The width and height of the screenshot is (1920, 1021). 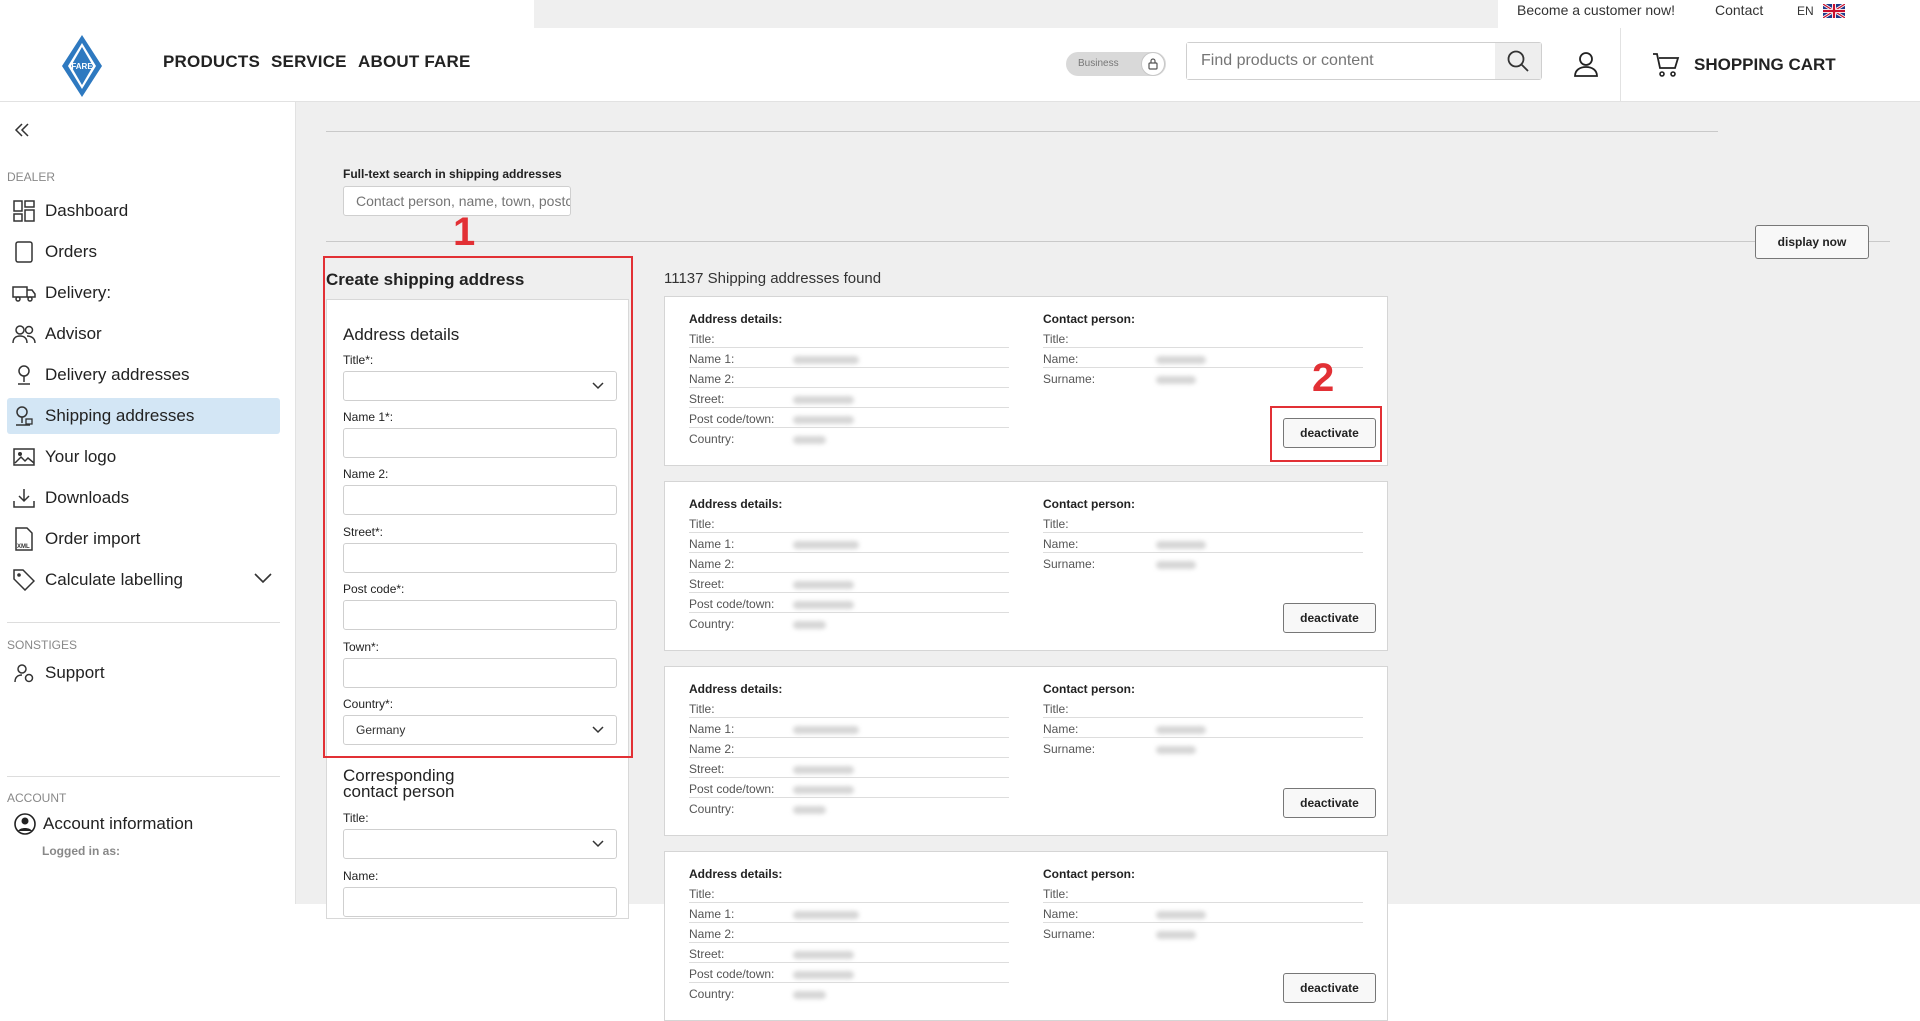 I want to click on fare-logo: FARE, so click(x=82, y=66).